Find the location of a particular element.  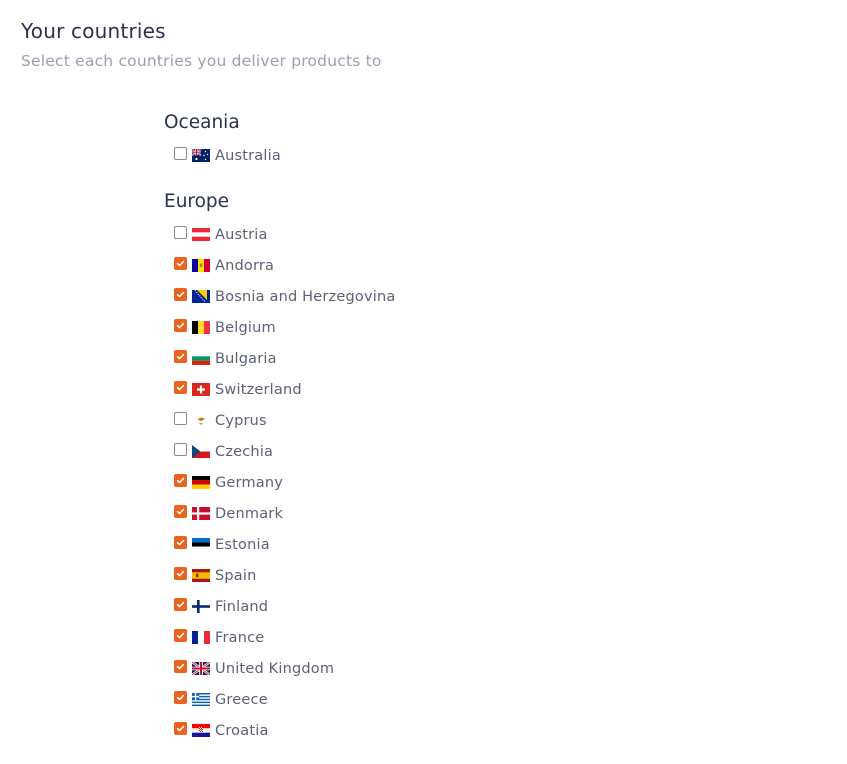

country-label: Denmark is located at coordinates (249, 513).